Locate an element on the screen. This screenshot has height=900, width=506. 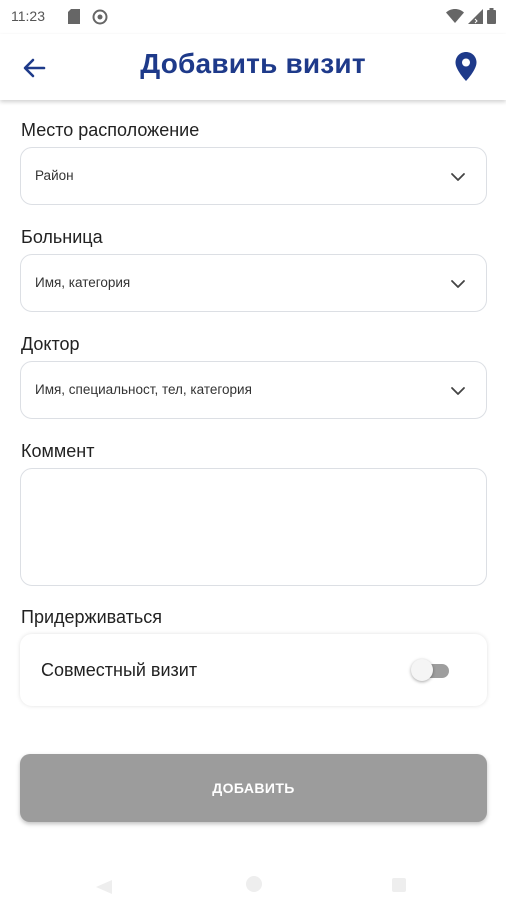
doctor-placeholder: Имя, специальност, тел, категория is located at coordinates (143, 389).